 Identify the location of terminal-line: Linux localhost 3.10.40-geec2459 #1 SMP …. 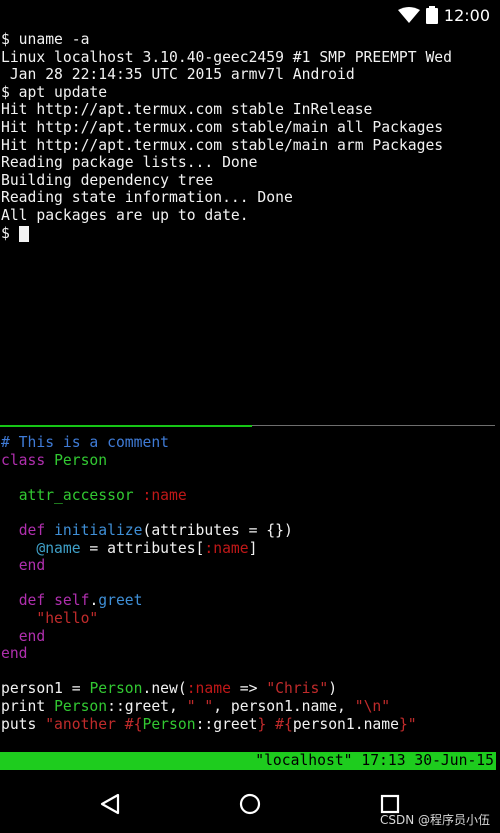
(226, 57).